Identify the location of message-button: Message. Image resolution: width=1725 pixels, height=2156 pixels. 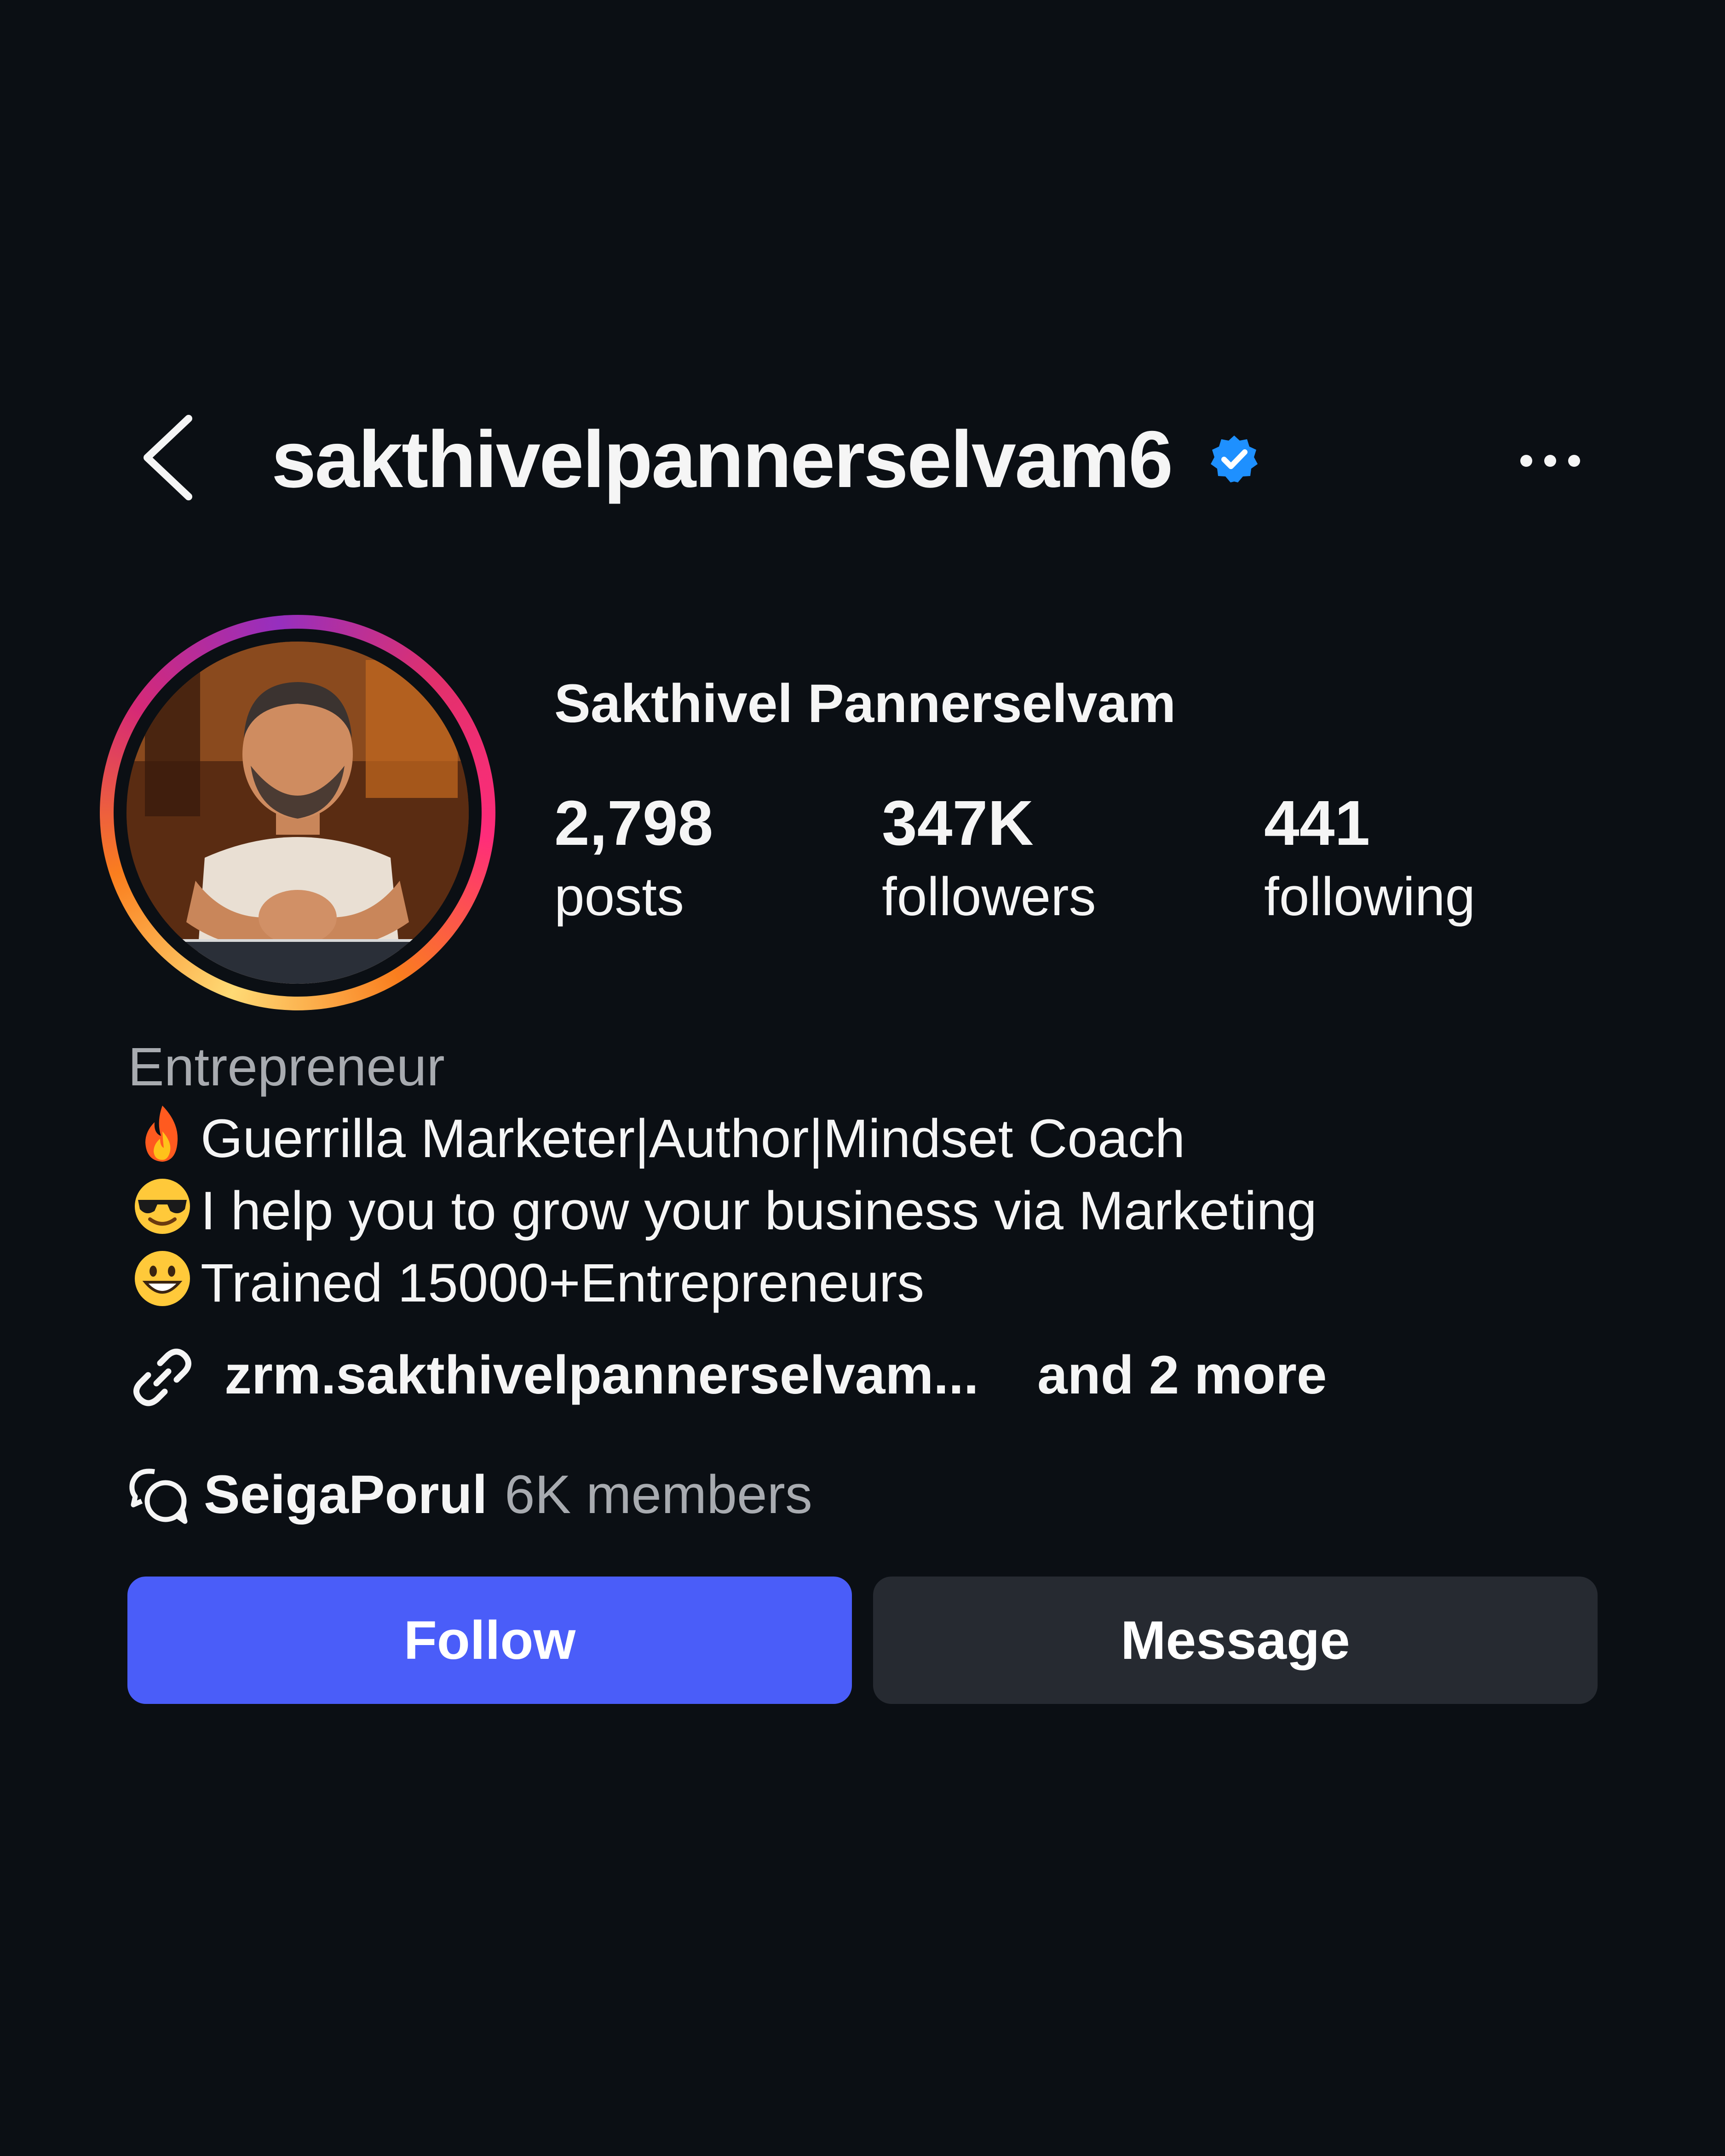
(1235, 1641).